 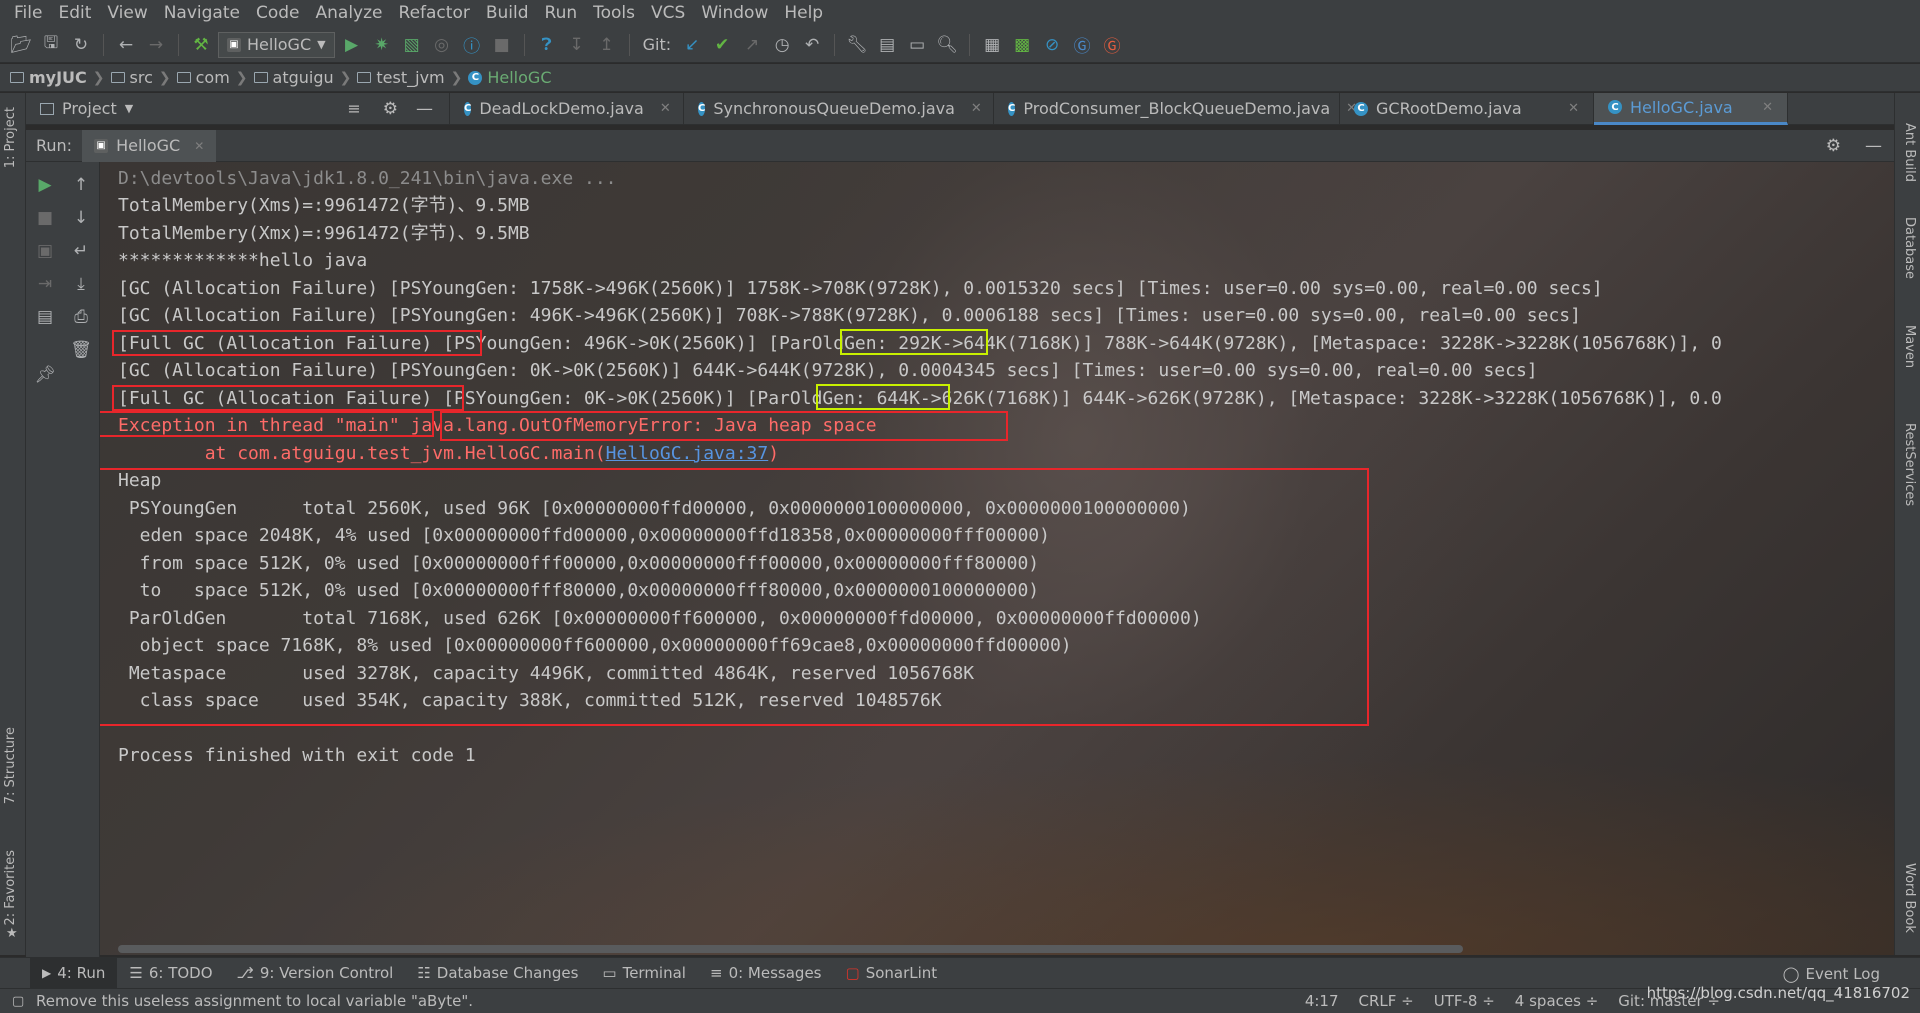 I want to click on tab-deadlockdemo: C DeadLockDemo.java ✕, so click(x=567, y=108).